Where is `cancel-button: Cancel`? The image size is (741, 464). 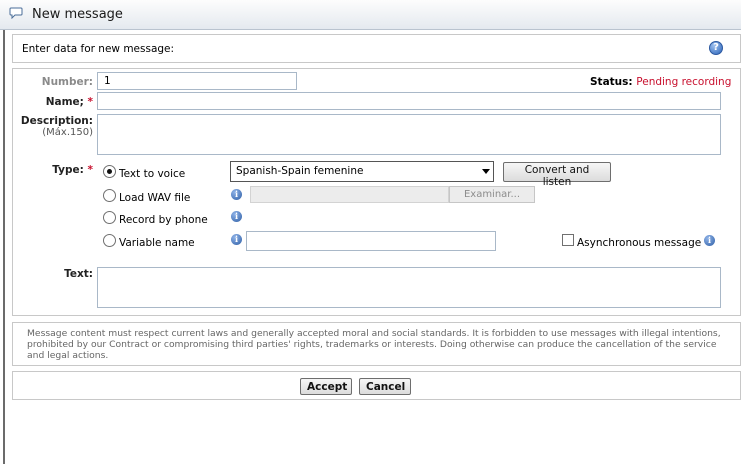 cancel-button: Cancel is located at coordinates (385, 386).